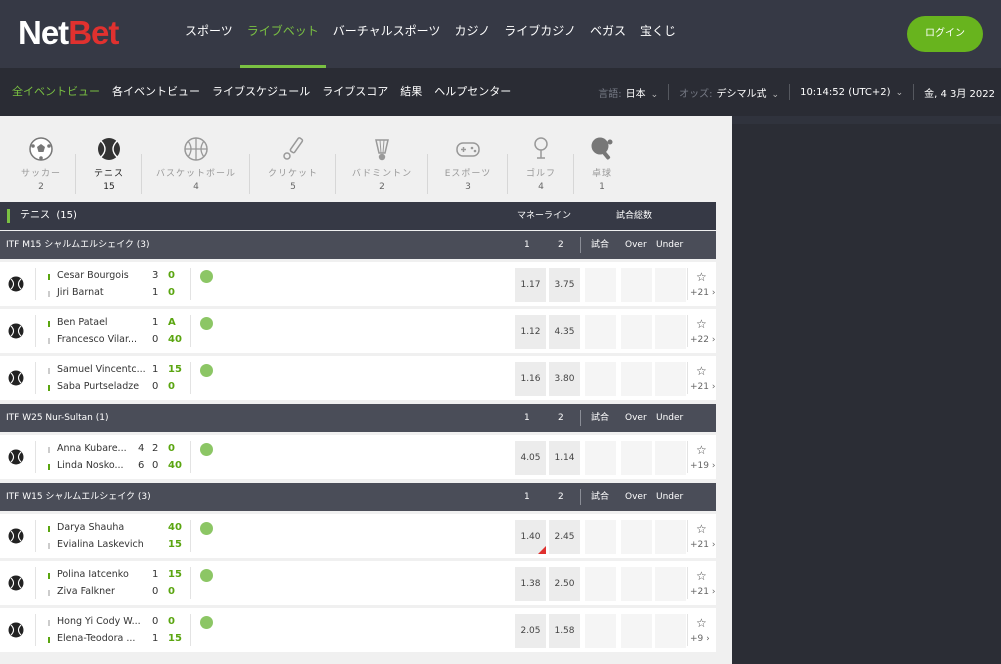  I want to click on odds-format-selector: デシマル式 ⌄, so click(748, 92).